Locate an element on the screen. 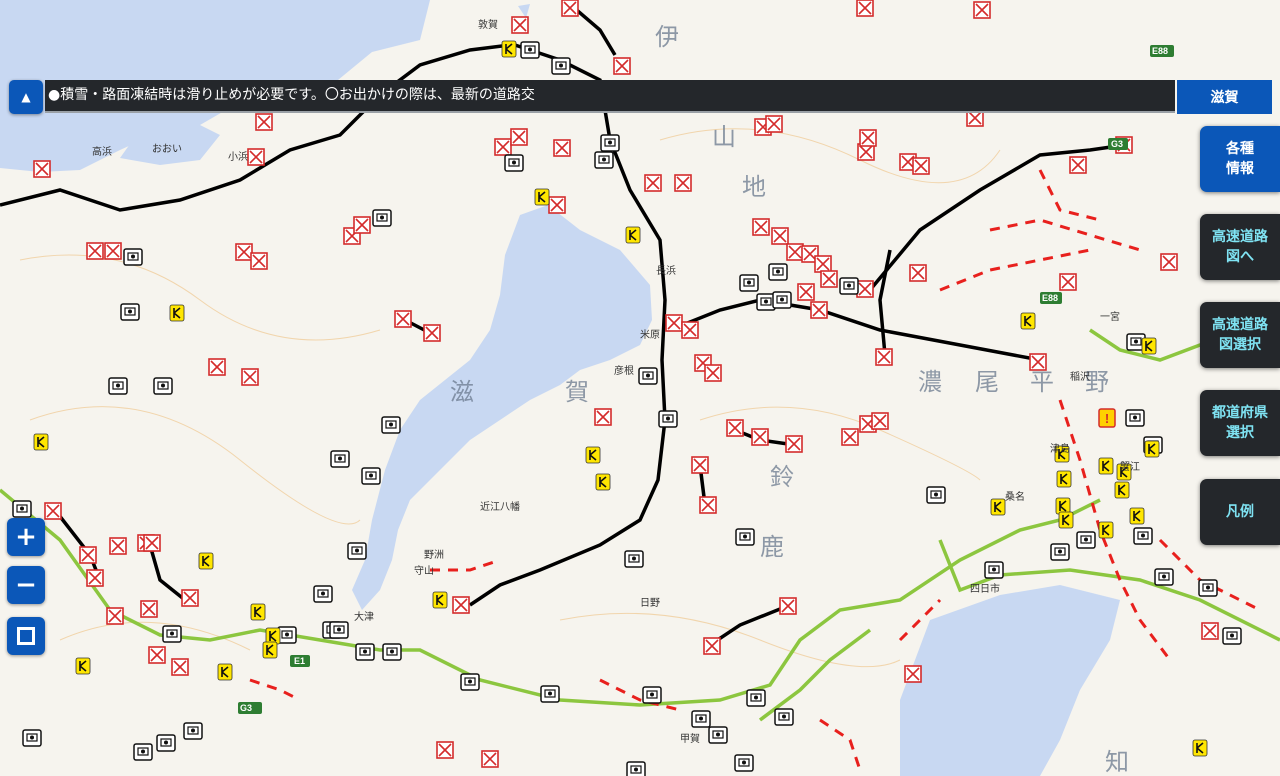  zoom-out-button: − is located at coordinates (26, 585).